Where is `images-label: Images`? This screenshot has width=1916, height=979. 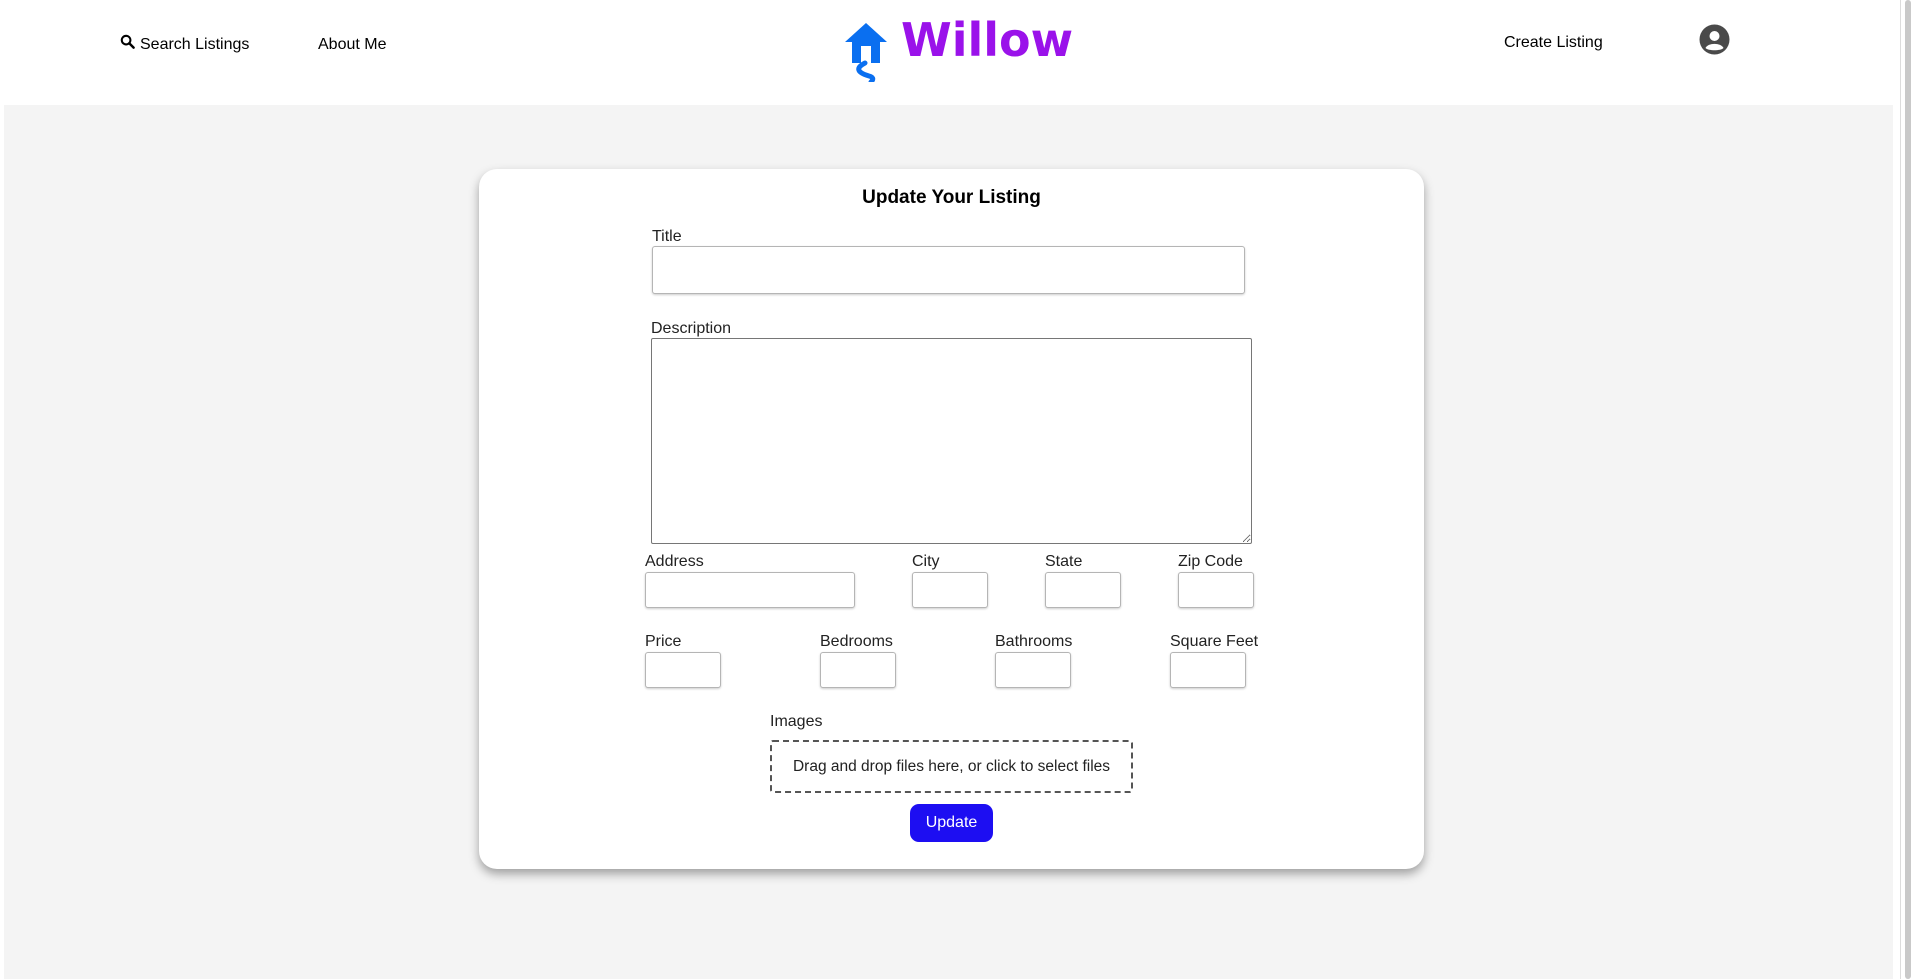
images-label: Images is located at coordinates (796, 721).